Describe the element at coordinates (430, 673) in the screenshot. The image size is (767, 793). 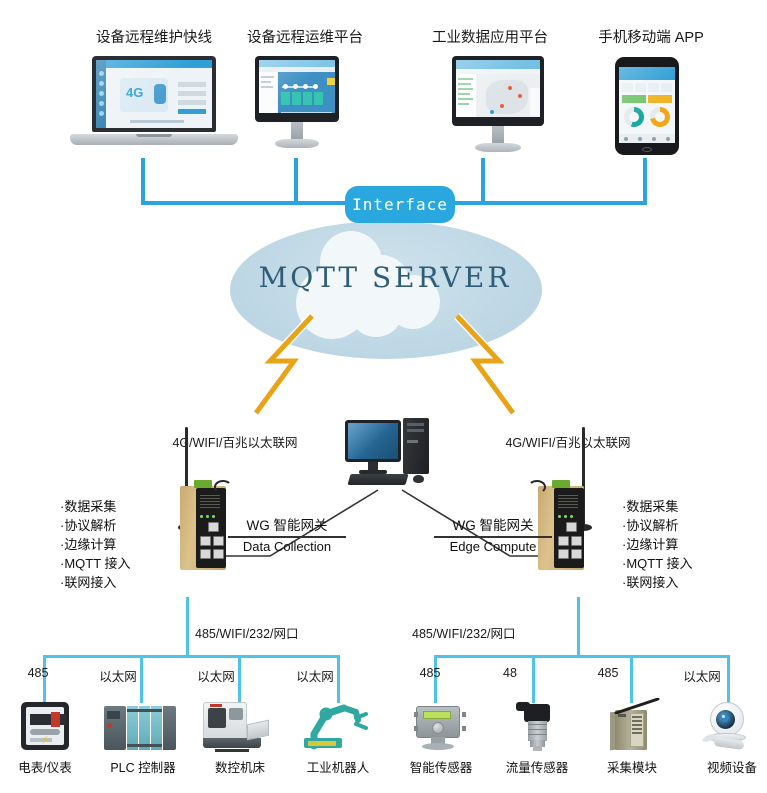
I see `protocol-label-1-0: 485` at that location.